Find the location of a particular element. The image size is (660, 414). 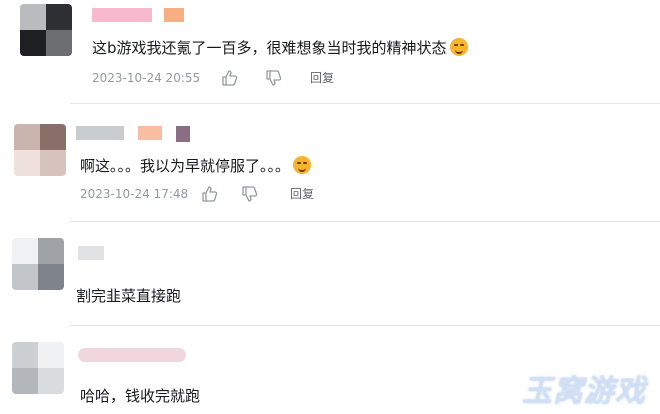

comment-meta: 2023-10-24 17:48 回复 is located at coordinates (230, 194).